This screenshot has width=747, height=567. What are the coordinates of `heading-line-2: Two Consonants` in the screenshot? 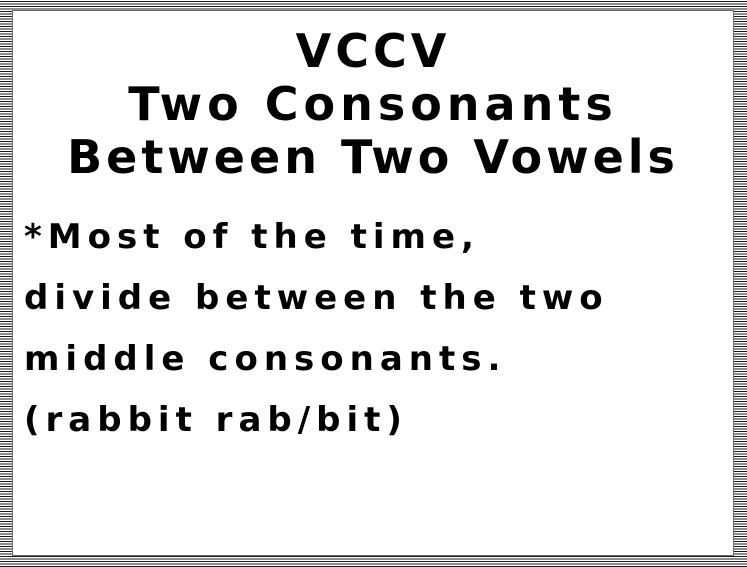 It's located at (373, 104).